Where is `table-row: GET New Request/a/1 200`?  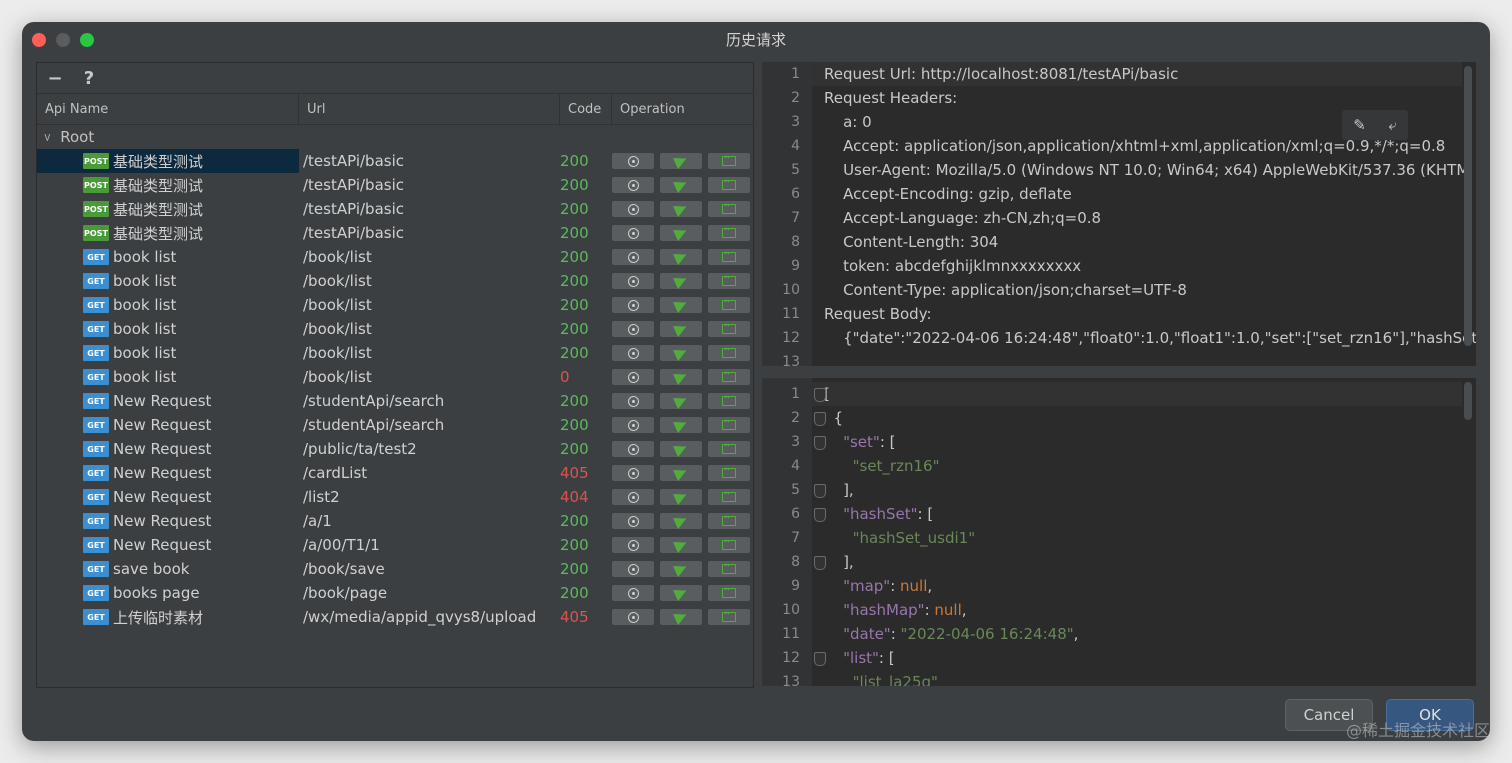 table-row: GET New Request/a/1 200 is located at coordinates (395, 521).